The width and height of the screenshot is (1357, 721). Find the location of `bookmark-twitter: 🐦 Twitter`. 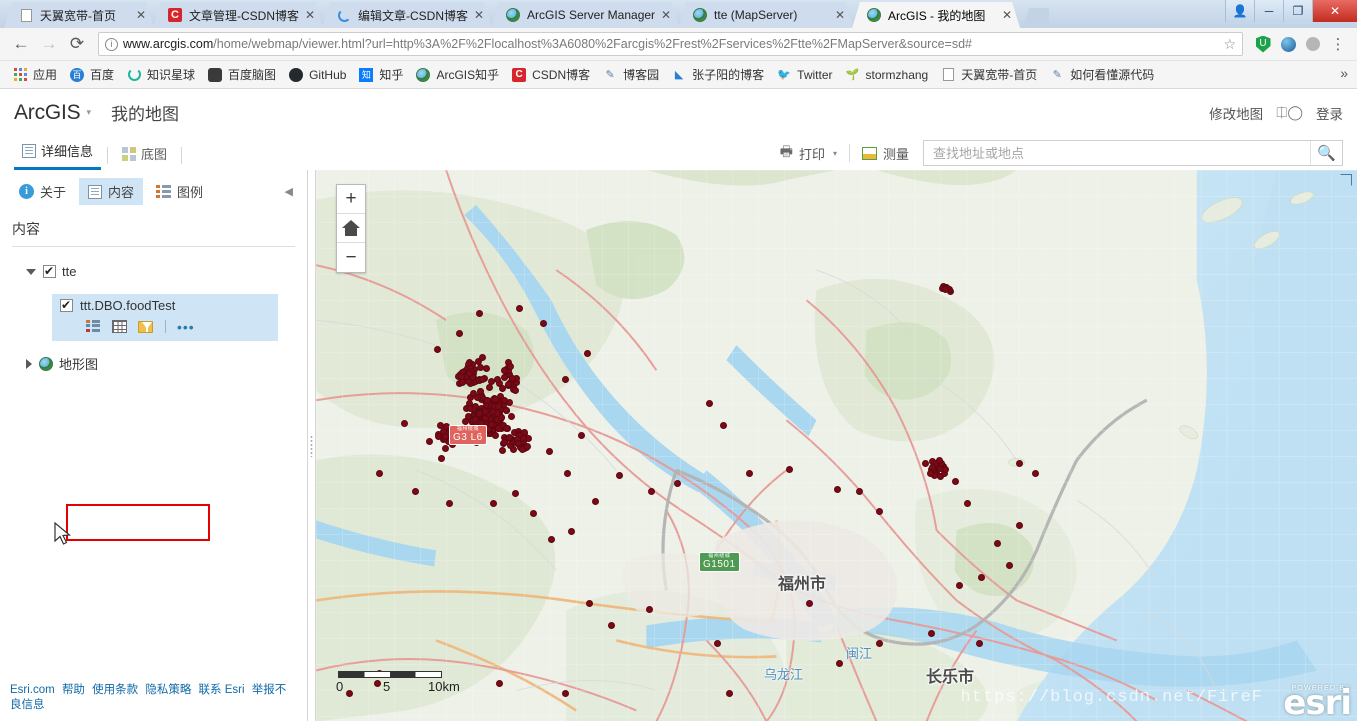

bookmark-twitter: 🐦 Twitter is located at coordinates (804, 75).